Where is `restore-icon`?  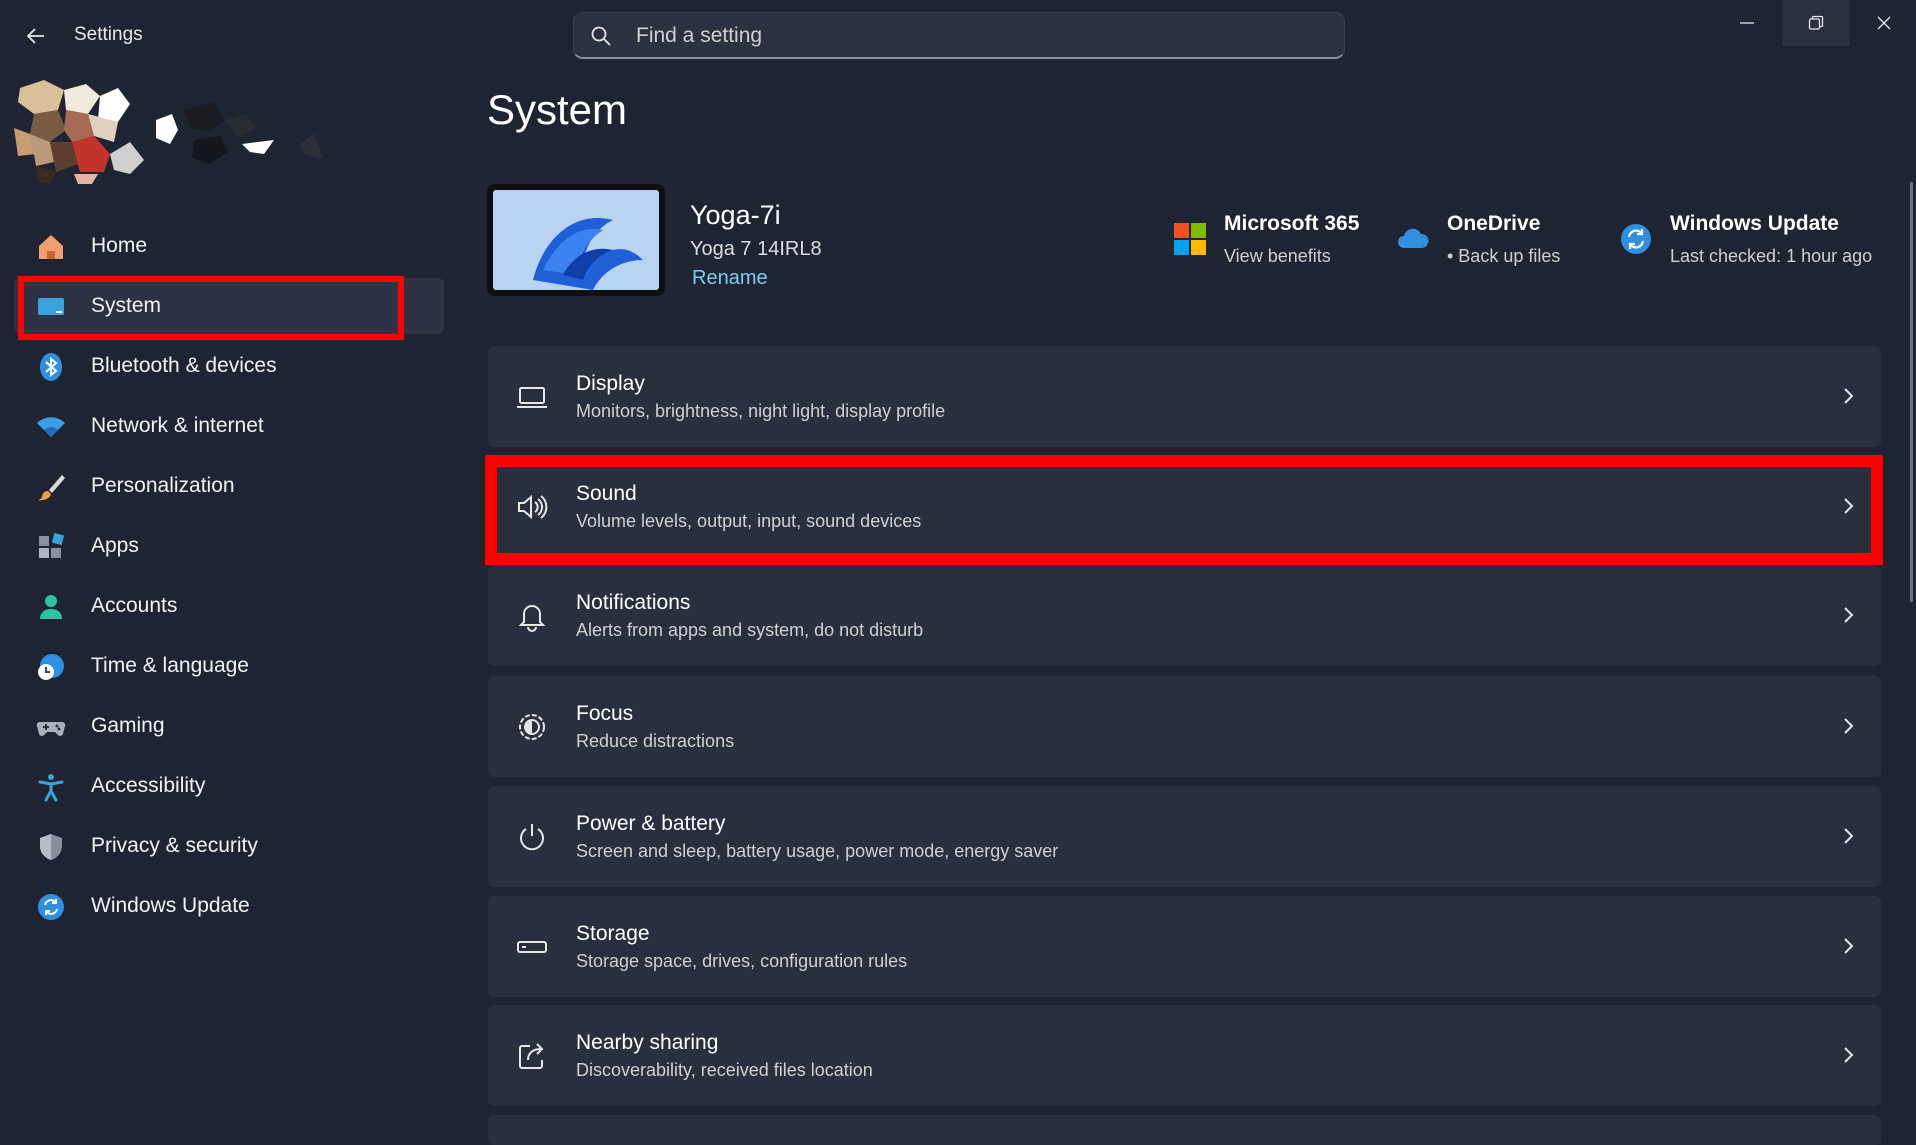
restore-icon is located at coordinates (1816, 22).